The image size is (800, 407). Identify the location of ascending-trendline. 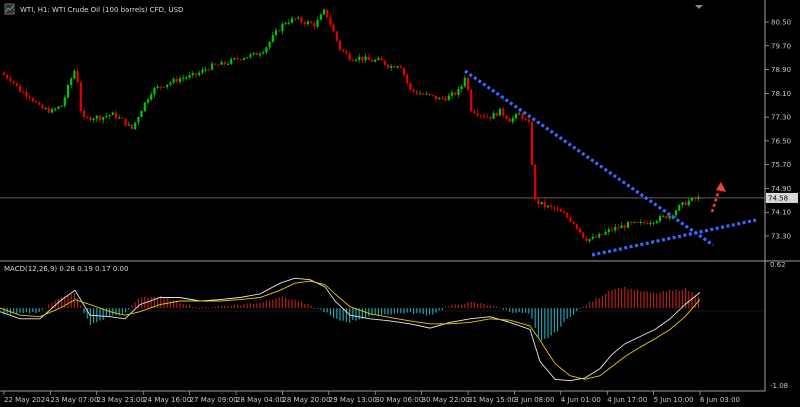
(674, 237).